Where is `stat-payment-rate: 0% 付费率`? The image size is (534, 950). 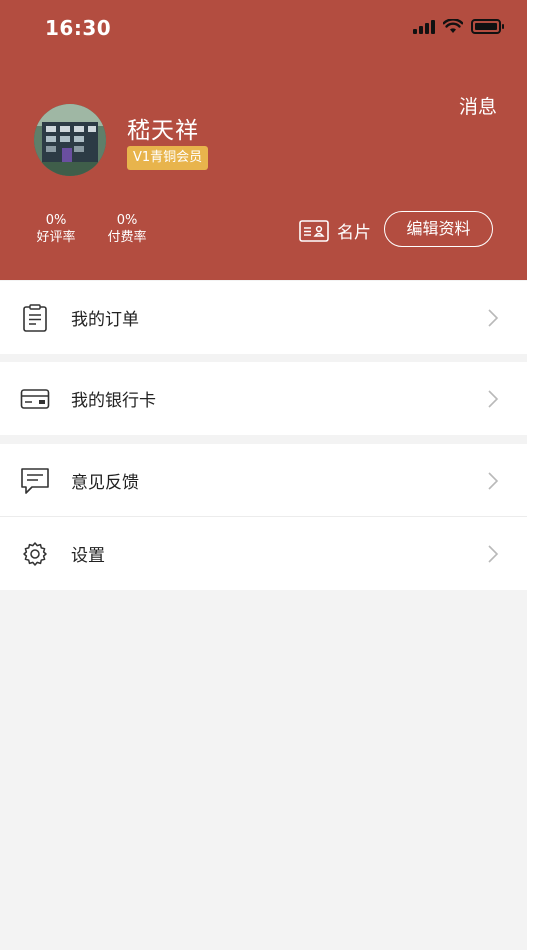 stat-payment-rate: 0% 付费率 is located at coordinates (127, 229).